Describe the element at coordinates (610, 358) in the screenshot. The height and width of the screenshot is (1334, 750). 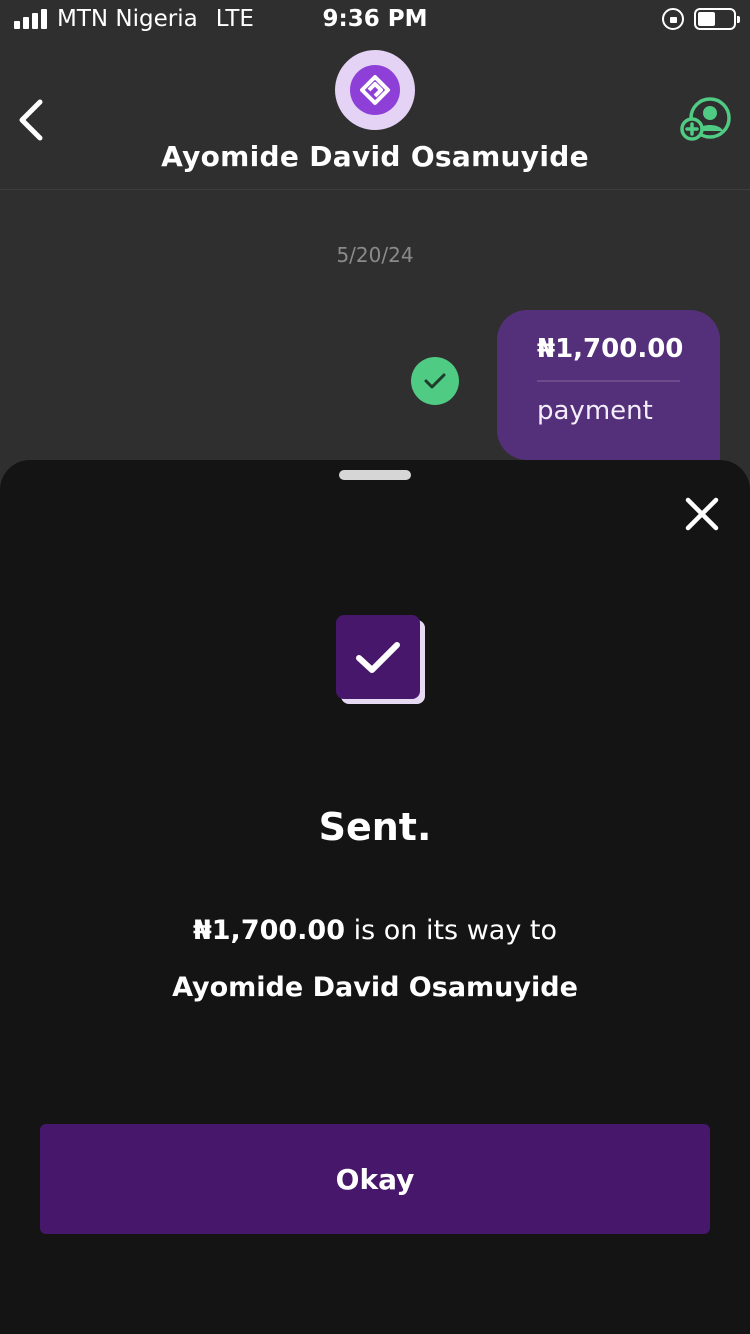
I see `message-amount: ₦1,700.00` at that location.